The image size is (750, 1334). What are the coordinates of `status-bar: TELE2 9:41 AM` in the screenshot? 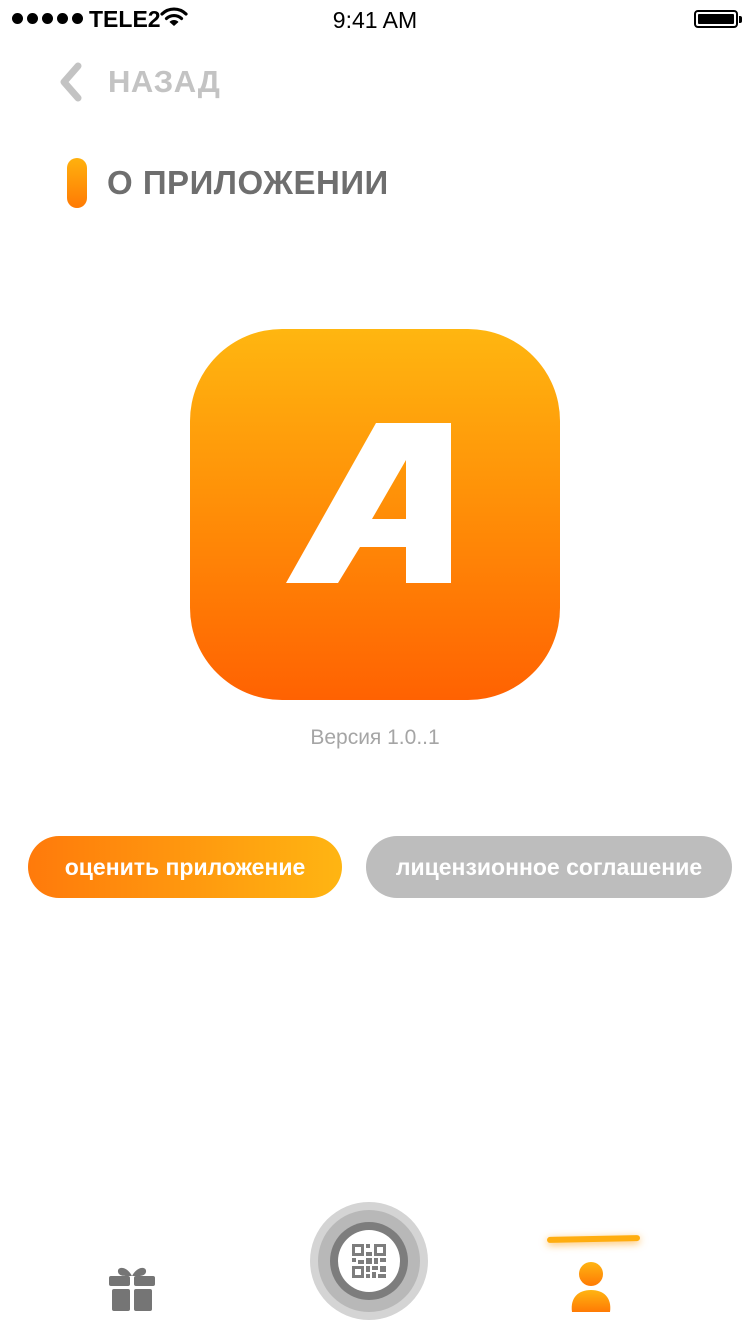 It's located at (375, 20).